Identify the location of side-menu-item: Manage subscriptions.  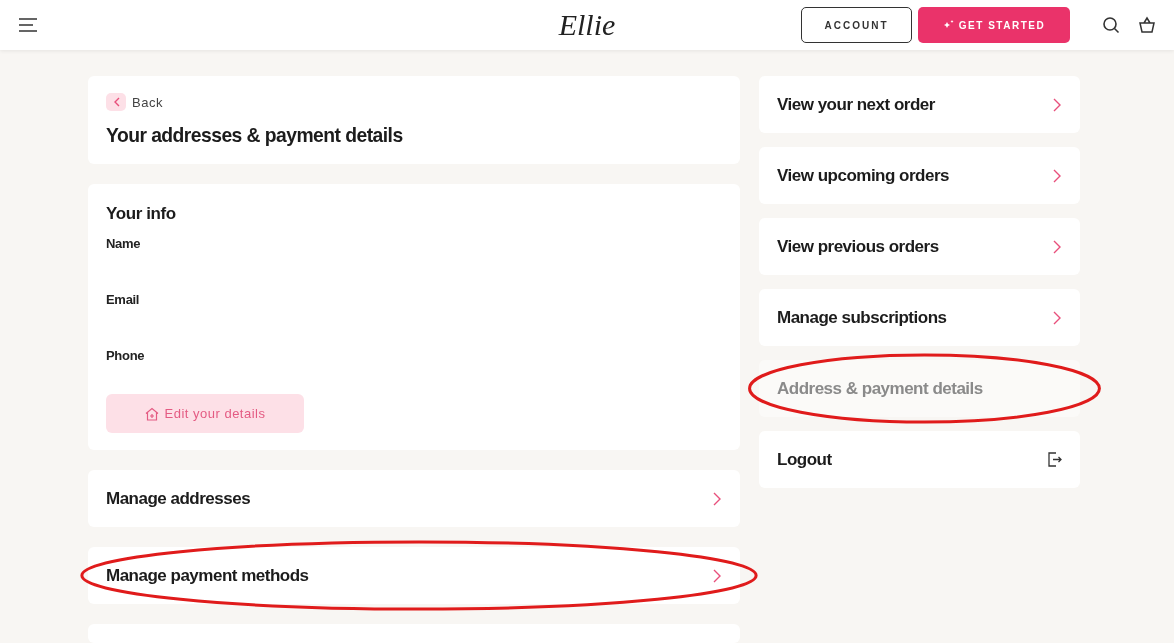
(919, 317).